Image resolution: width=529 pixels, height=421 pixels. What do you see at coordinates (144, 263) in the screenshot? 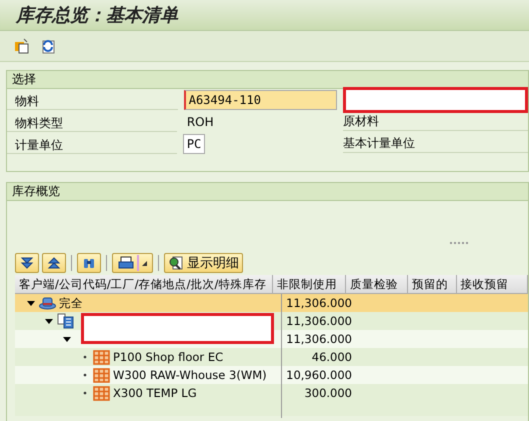
I see `dropdown-icon` at bounding box center [144, 263].